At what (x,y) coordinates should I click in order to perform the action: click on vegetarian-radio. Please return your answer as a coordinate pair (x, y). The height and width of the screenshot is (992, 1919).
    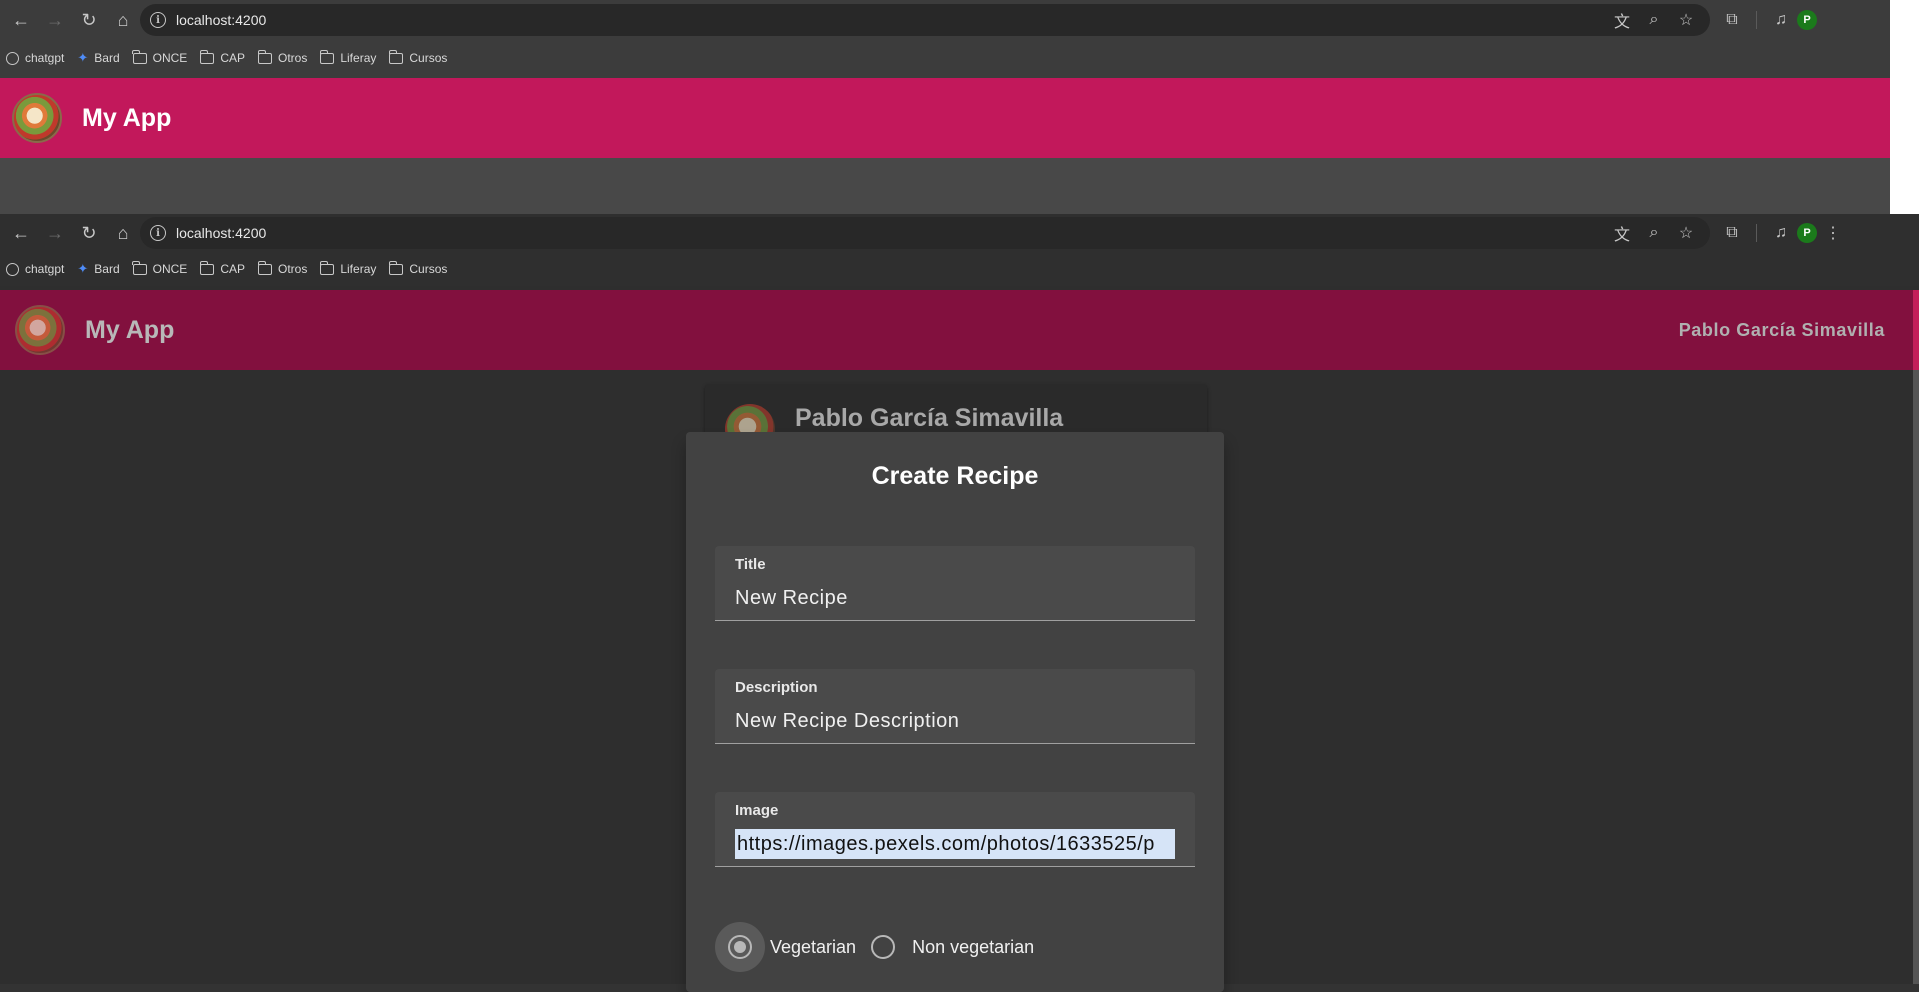
    Looking at the image, I should click on (740, 947).